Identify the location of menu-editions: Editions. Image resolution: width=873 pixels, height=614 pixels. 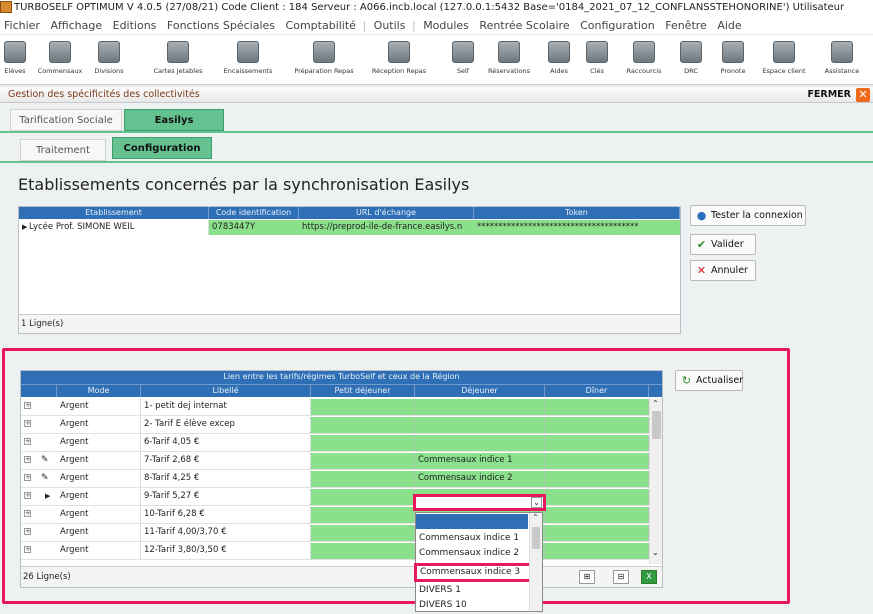
(135, 25).